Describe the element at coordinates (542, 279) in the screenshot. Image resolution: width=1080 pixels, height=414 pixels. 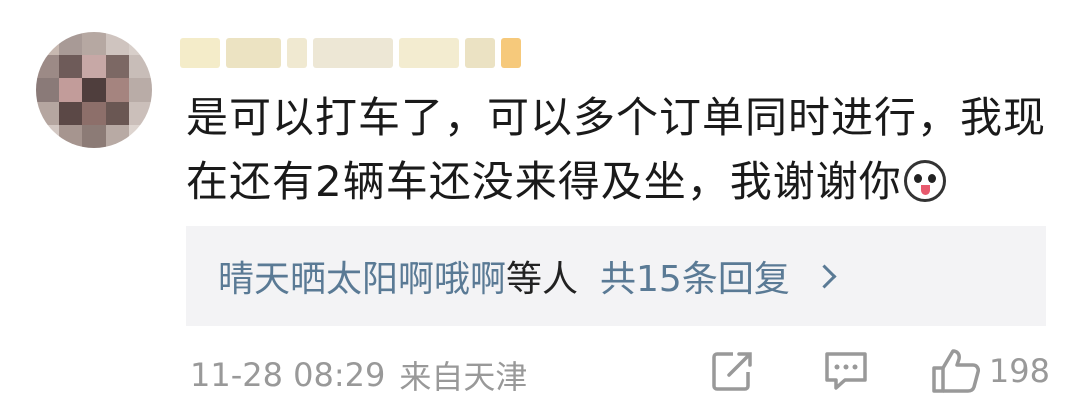
I see `reply-users-suffix: 等人` at that location.